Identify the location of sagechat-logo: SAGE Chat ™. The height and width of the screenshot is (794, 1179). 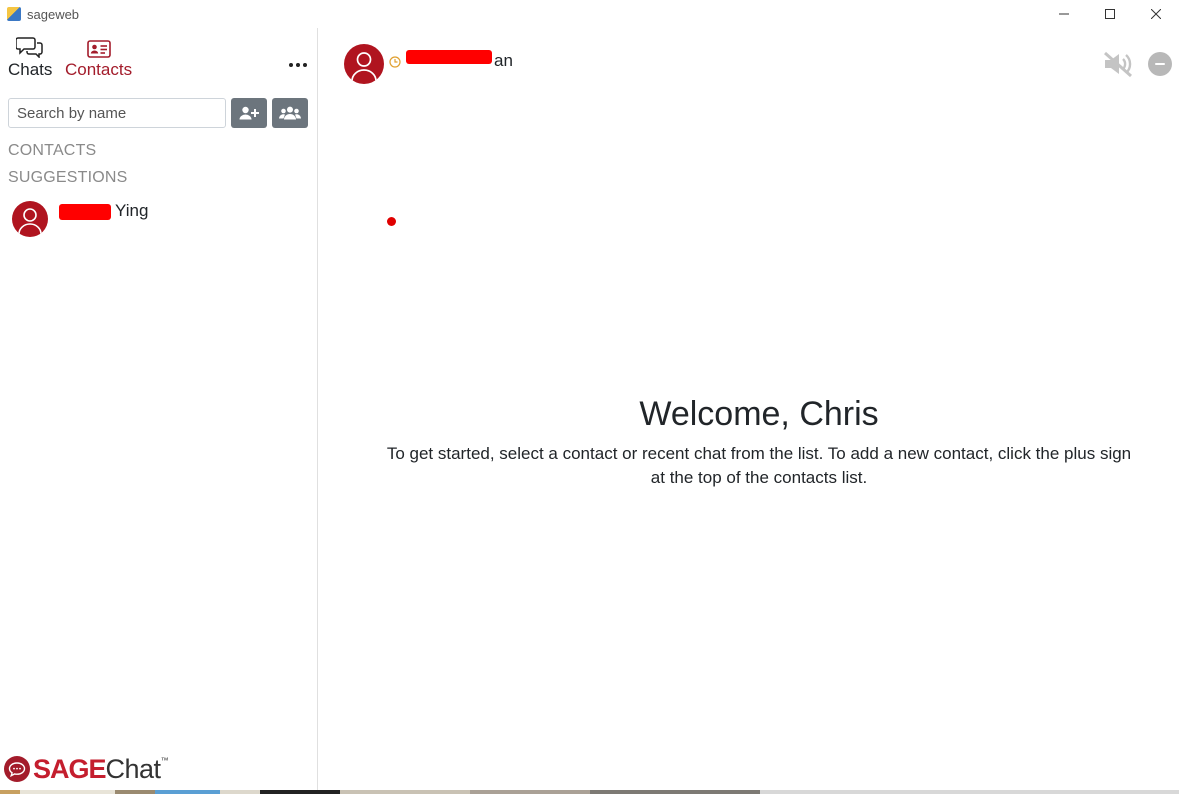
(86, 769).